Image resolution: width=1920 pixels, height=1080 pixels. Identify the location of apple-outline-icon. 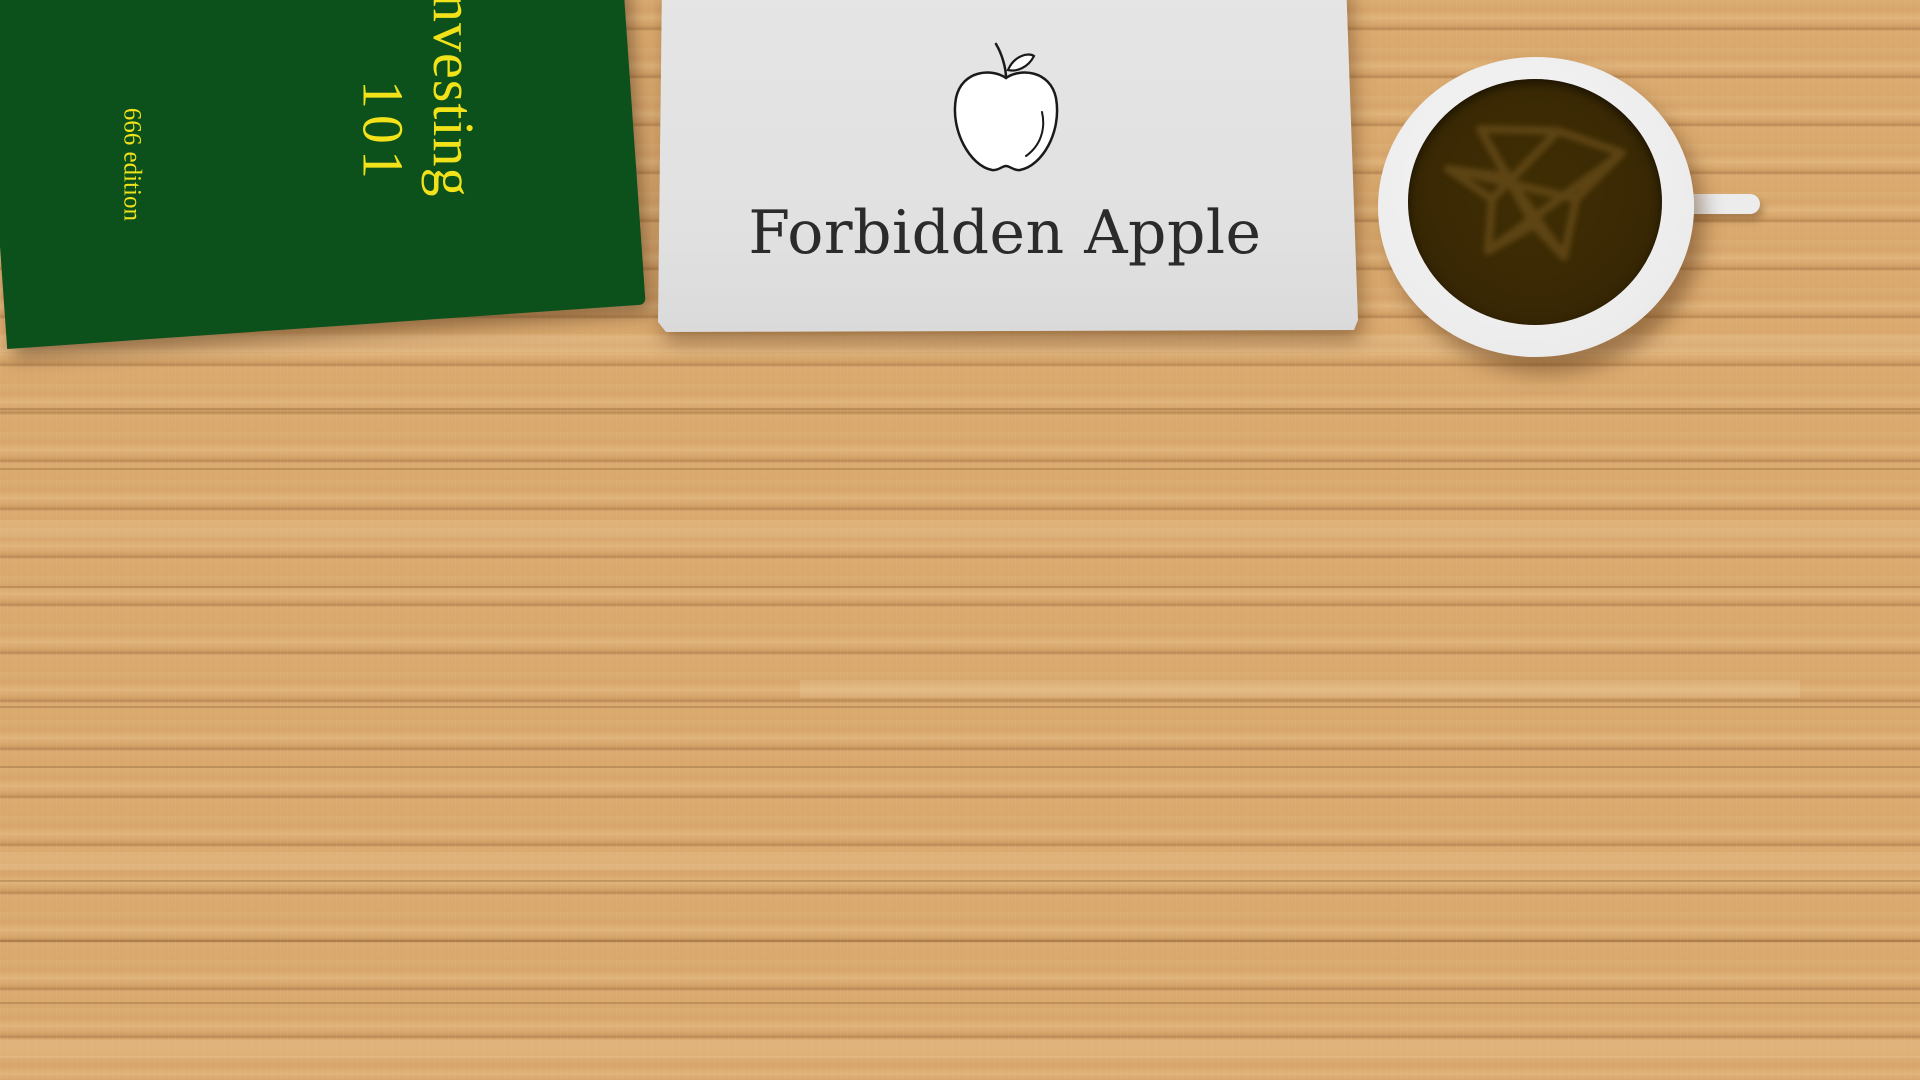
(1006, 107).